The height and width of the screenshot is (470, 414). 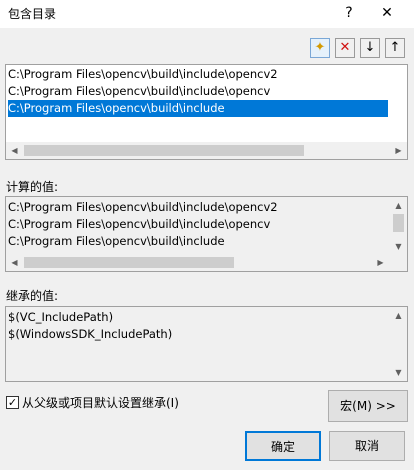 What do you see at coordinates (349, 13) in the screenshot?
I see `help-button: ?` at bounding box center [349, 13].